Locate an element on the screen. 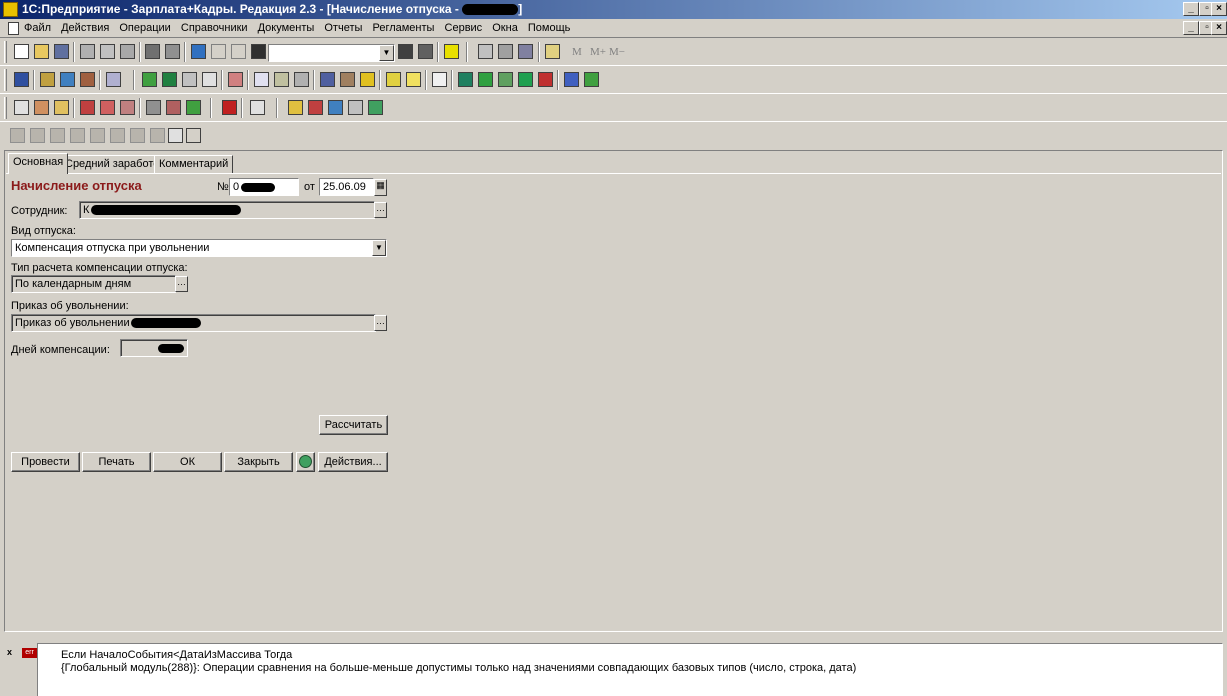 The height and width of the screenshot is (696, 1227). menu-reports: Отчеты is located at coordinates (343, 28).